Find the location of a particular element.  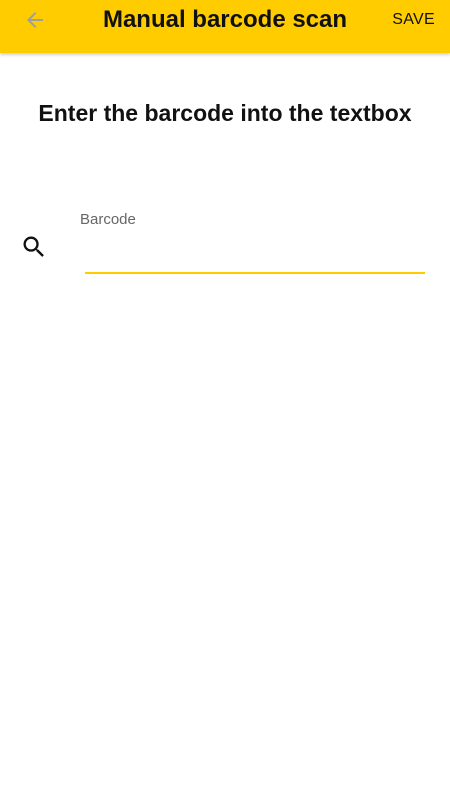

barcode-field: Barcode is located at coordinates (253, 244).